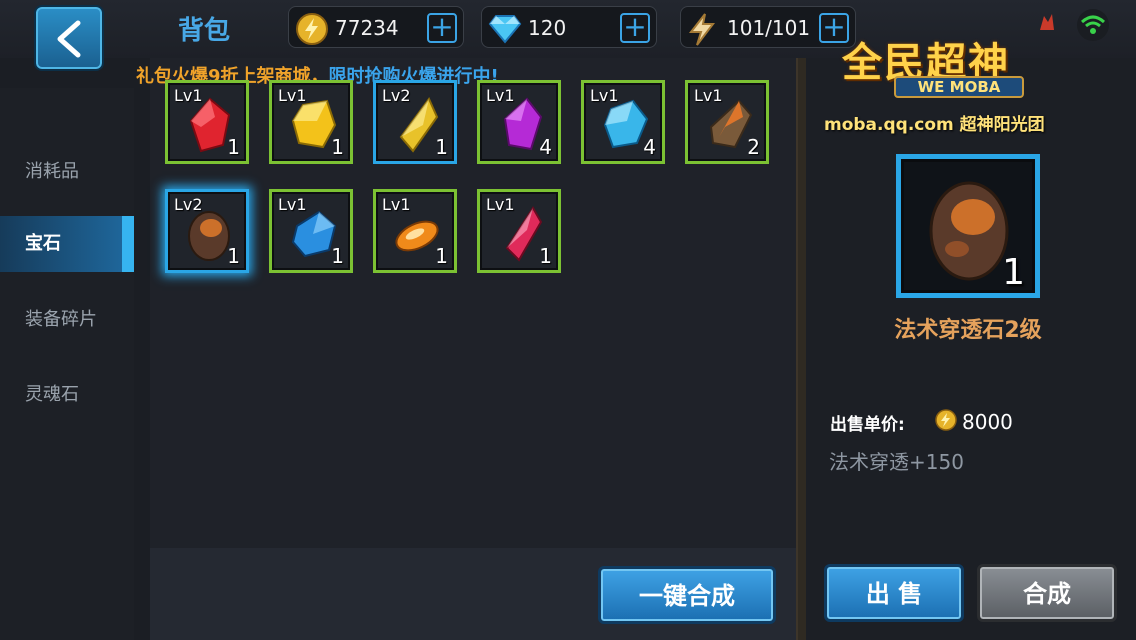 This screenshot has width=1136, height=640. What do you see at coordinates (968, 226) in the screenshot?
I see `selected-item-preview: 1` at bounding box center [968, 226].